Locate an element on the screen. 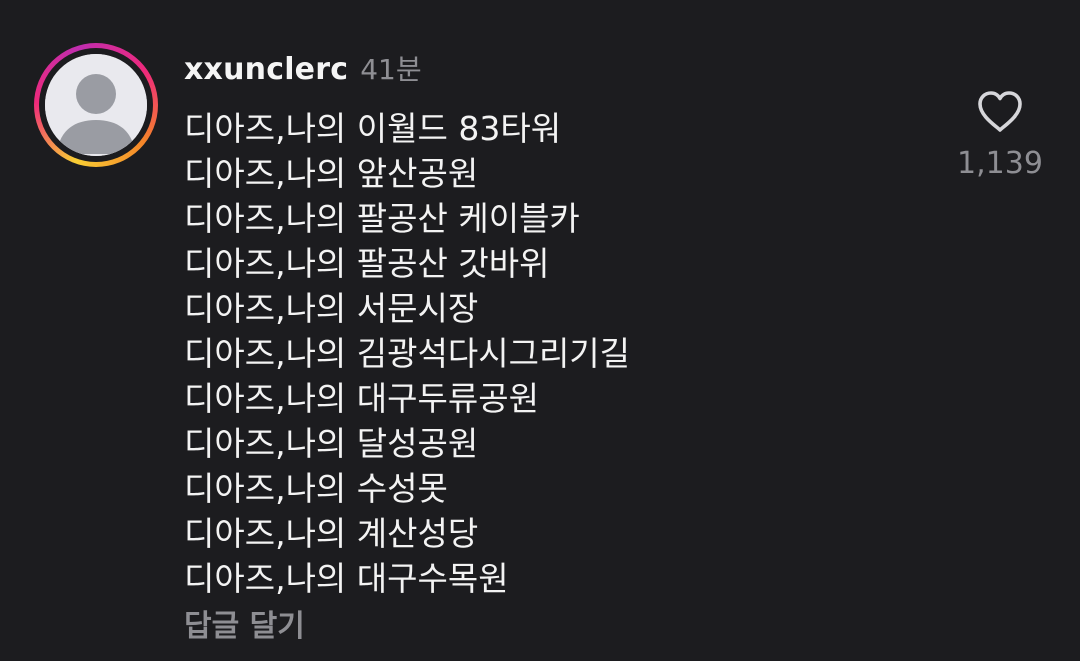 Image resolution: width=1080 pixels, height=661 pixels. avatar is located at coordinates (96, 105).